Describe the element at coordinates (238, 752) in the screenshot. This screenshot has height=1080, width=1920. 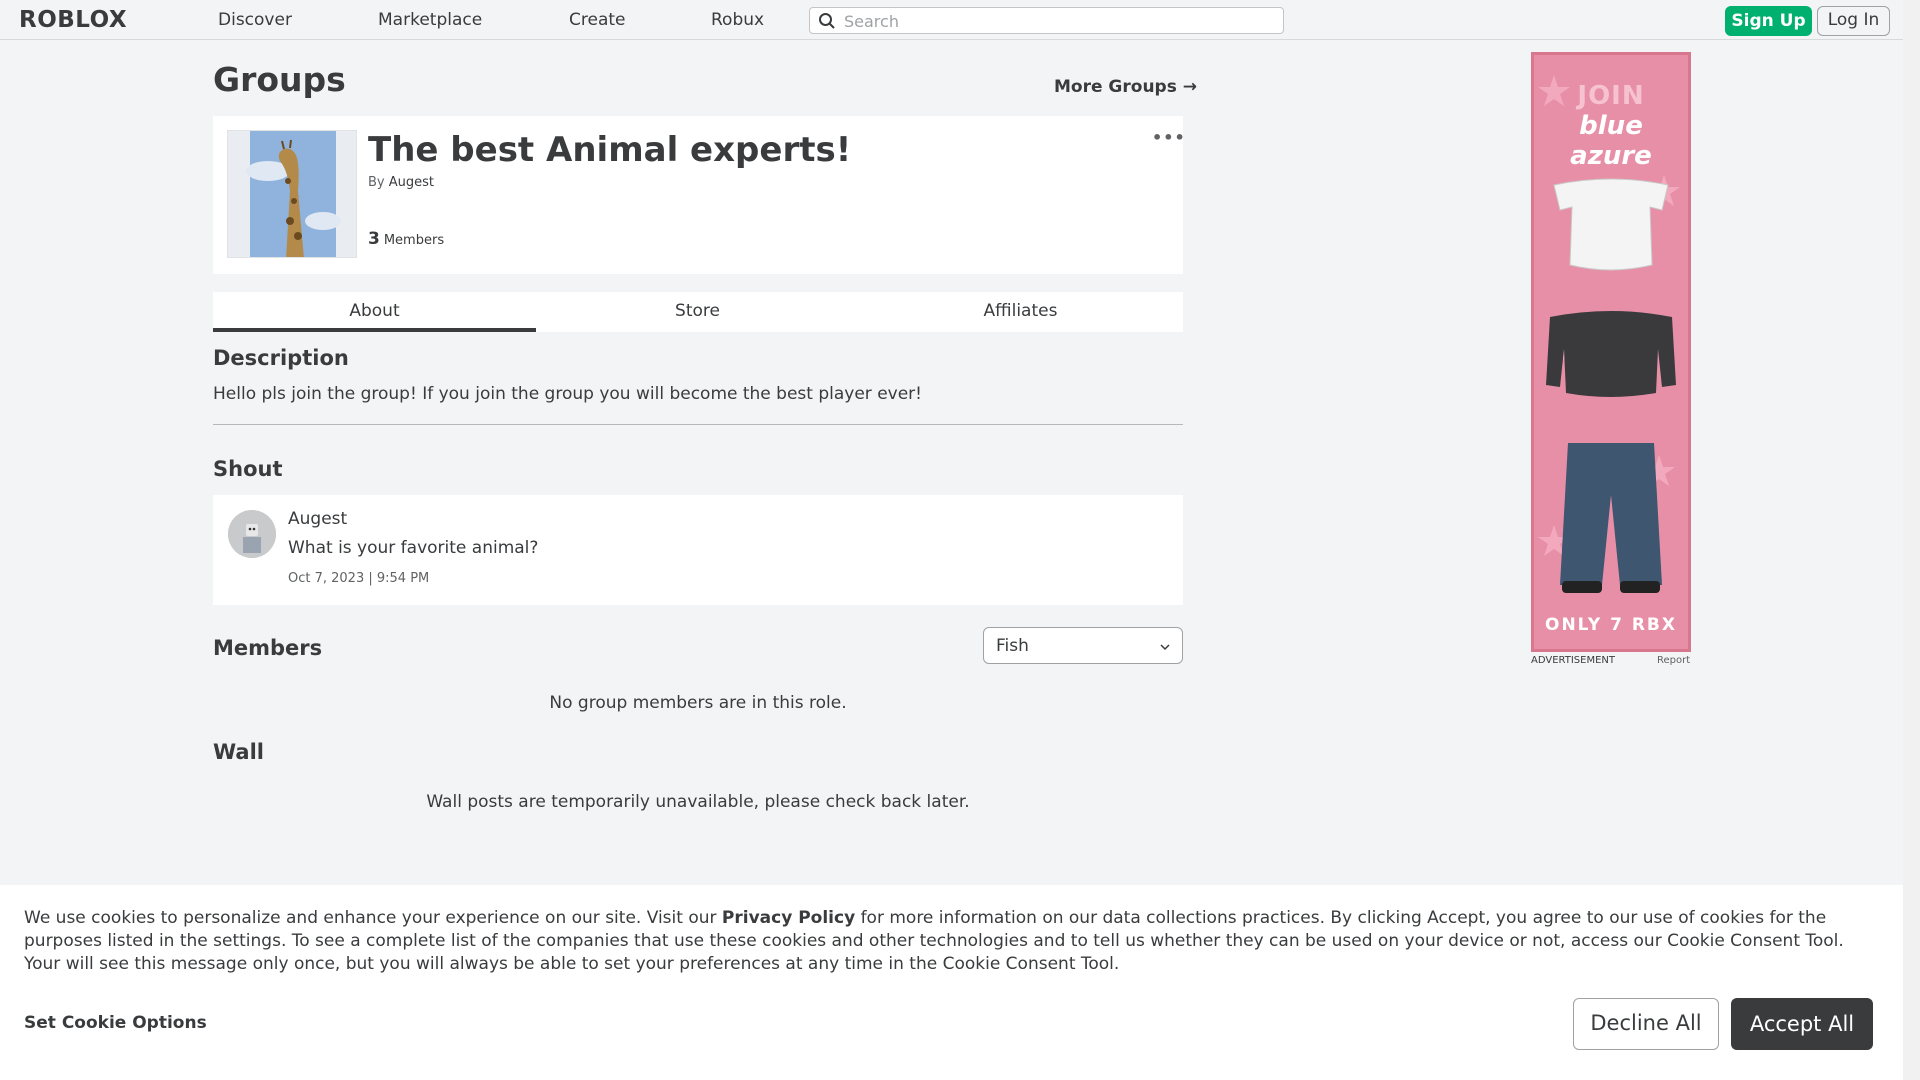
I see `wall-title: Wall` at that location.